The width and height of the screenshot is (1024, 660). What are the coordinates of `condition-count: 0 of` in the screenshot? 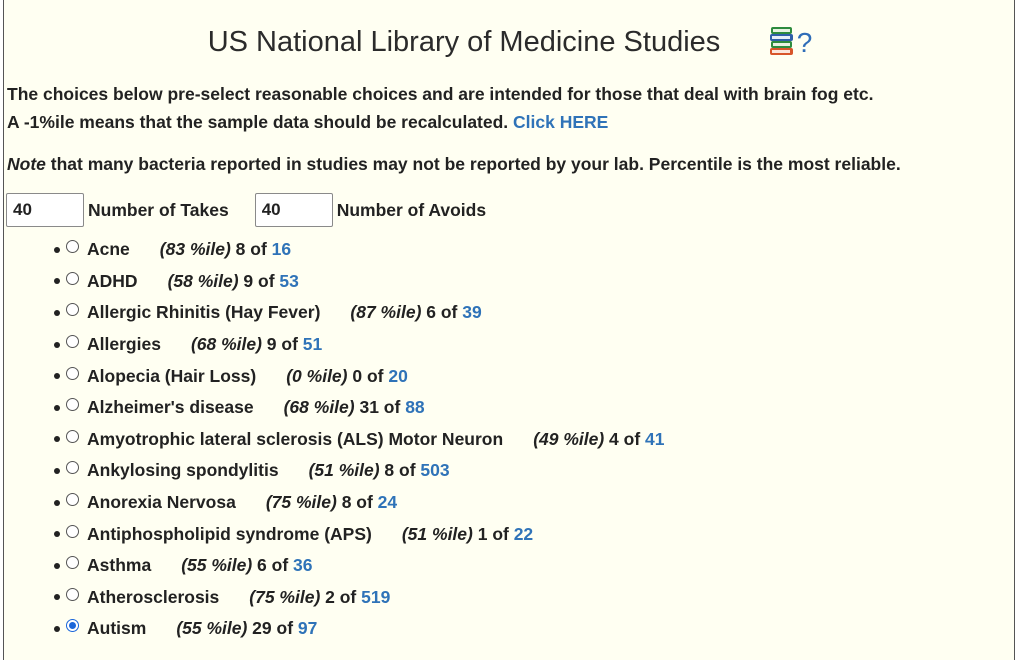 It's located at (368, 375).